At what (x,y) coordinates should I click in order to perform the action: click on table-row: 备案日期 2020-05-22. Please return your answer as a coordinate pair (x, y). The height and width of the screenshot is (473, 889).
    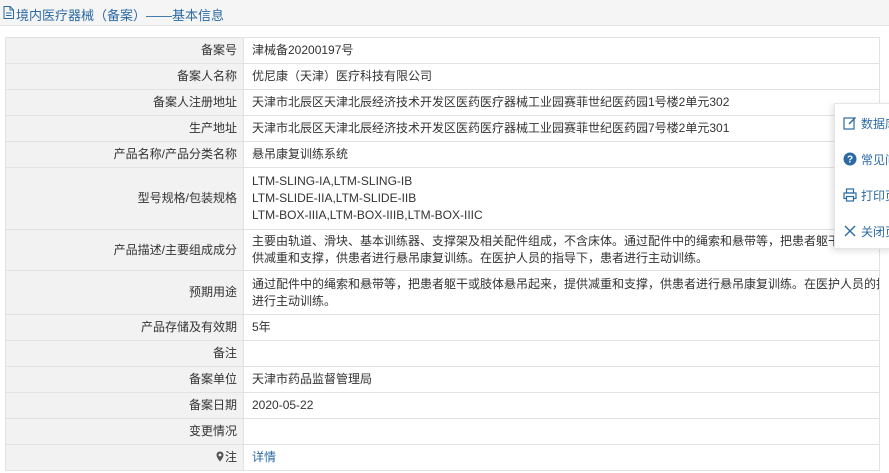
    Looking at the image, I should click on (442, 405).